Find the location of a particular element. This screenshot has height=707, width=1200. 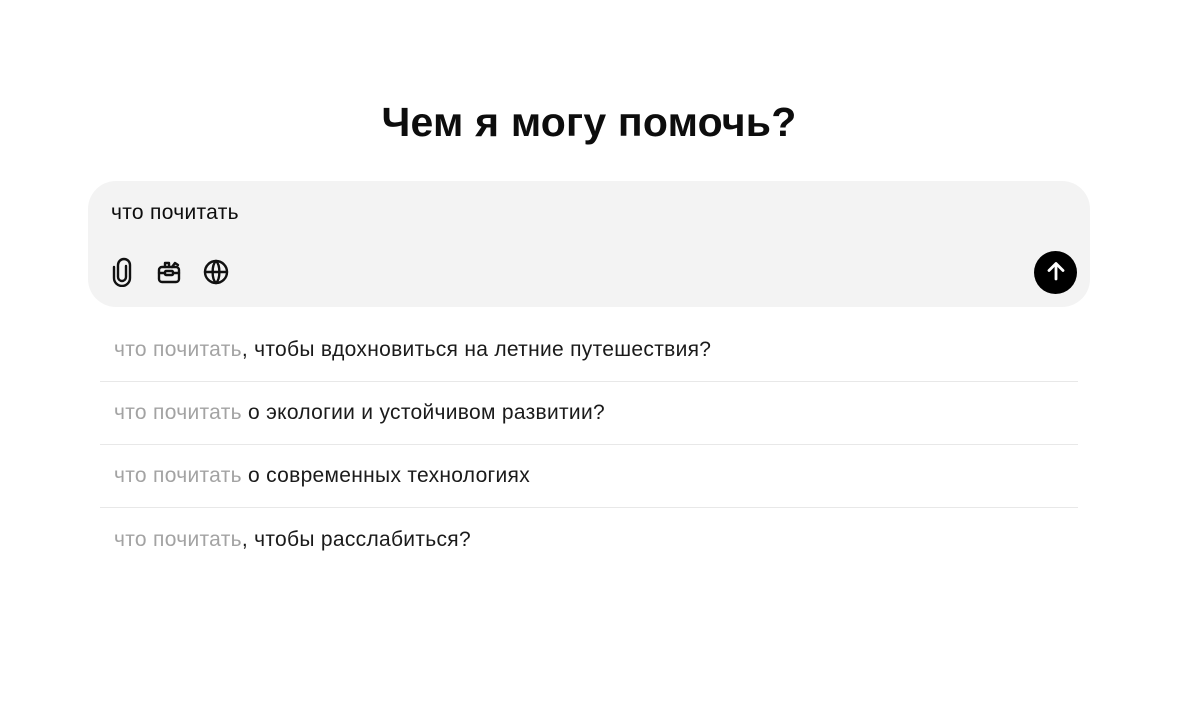

prompt-input is located at coordinates (561, 213).